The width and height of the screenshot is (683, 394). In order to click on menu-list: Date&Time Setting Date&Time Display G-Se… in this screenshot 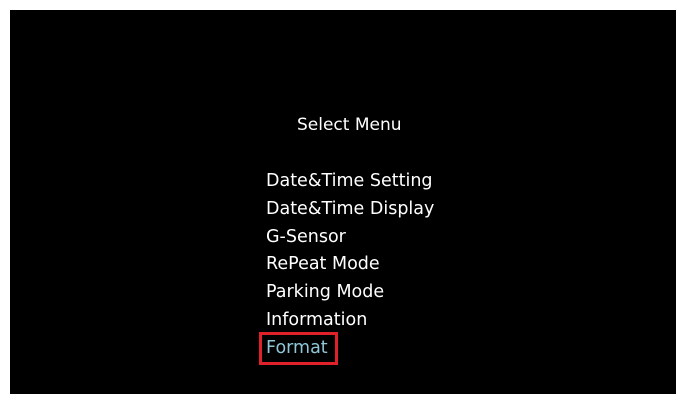, I will do `click(346, 267)`.